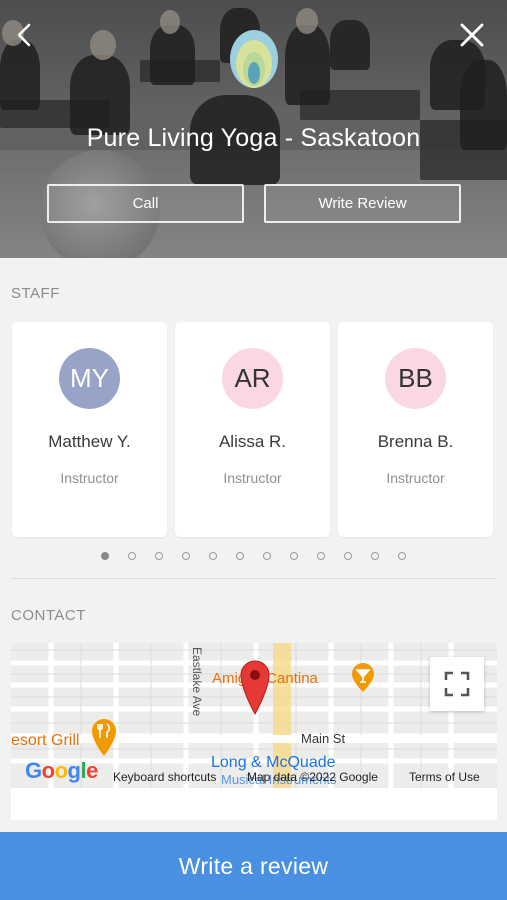 This screenshot has height=900, width=507. I want to click on back-button, so click(25, 35).